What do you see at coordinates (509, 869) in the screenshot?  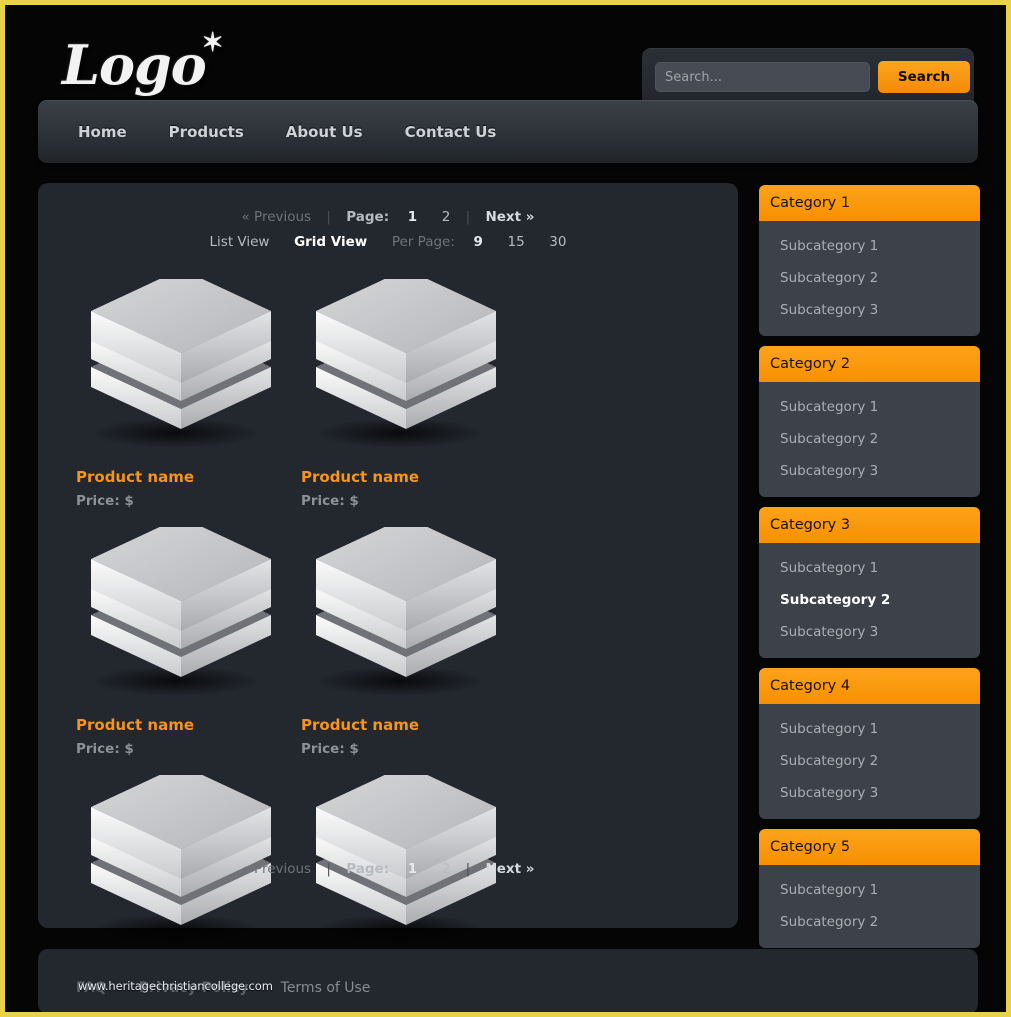 I see `next-link-bottom: Next »` at bounding box center [509, 869].